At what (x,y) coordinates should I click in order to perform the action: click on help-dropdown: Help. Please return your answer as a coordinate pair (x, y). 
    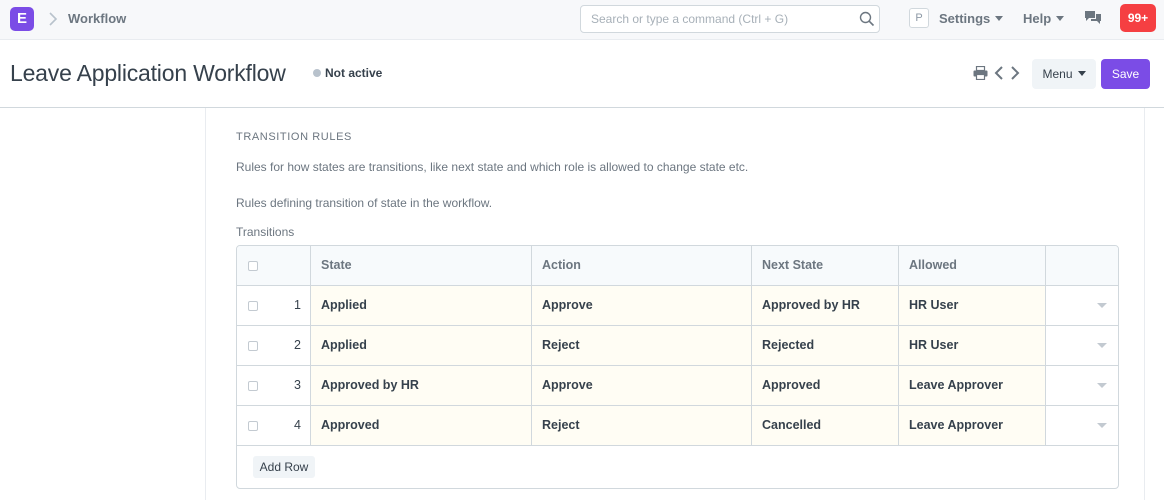
    Looking at the image, I should click on (1044, 18).